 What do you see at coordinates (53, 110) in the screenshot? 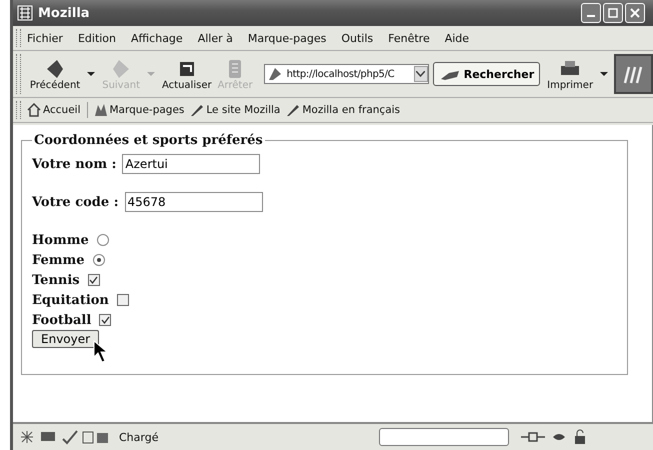
I see `bookmark-link: Accueil` at bounding box center [53, 110].